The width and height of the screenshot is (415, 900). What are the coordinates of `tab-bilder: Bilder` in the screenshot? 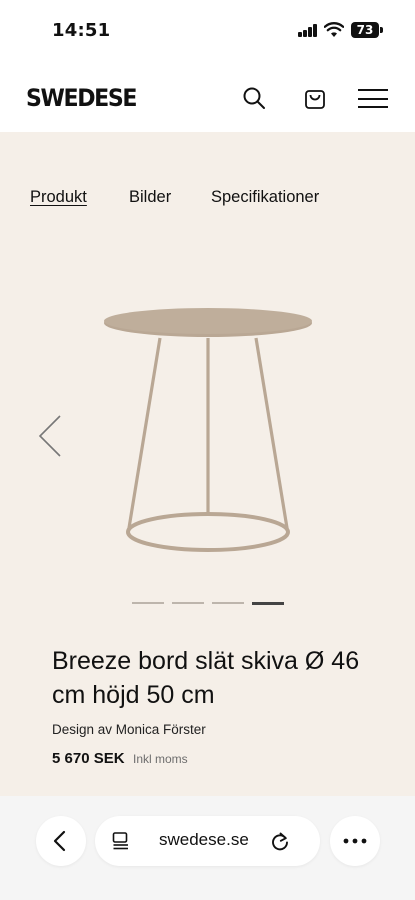 It's located at (150, 197).